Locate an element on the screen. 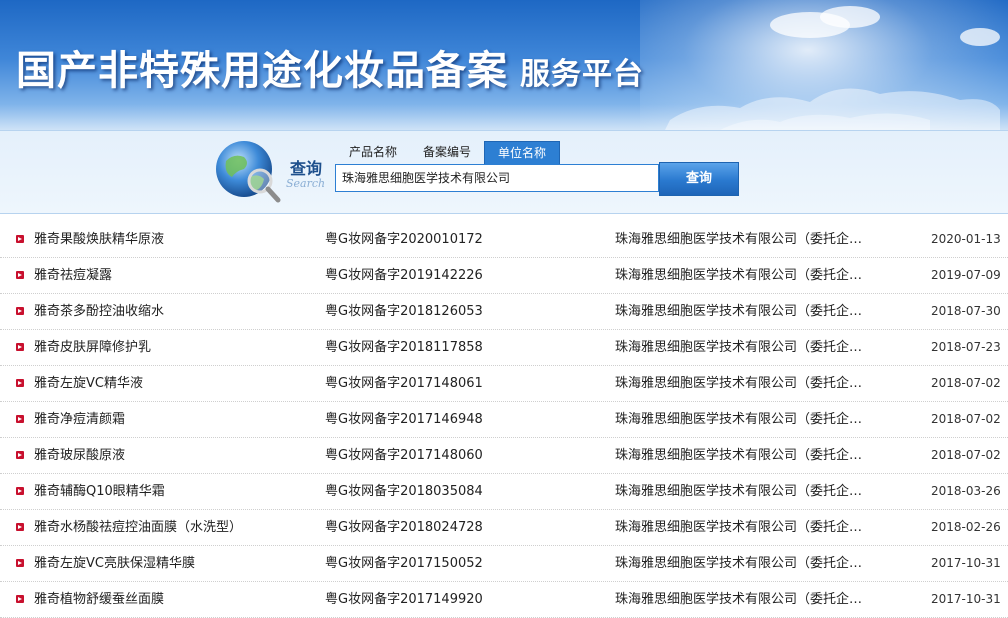  tab-registration-number: 备案编号 is located at coordinates (447, 152).